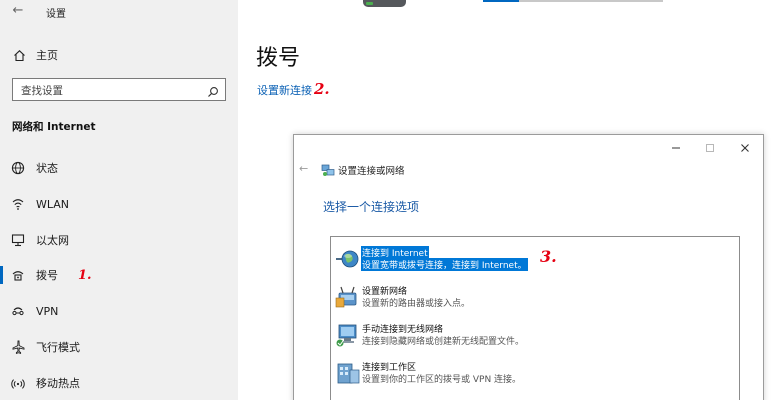  I want to click on minimize-icon, so click(676, 147).